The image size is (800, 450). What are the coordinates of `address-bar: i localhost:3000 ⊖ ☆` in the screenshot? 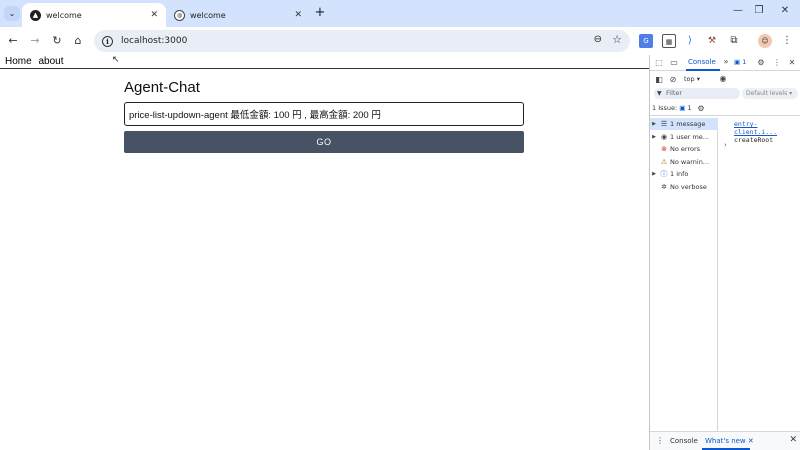 It's located at (362, 41).